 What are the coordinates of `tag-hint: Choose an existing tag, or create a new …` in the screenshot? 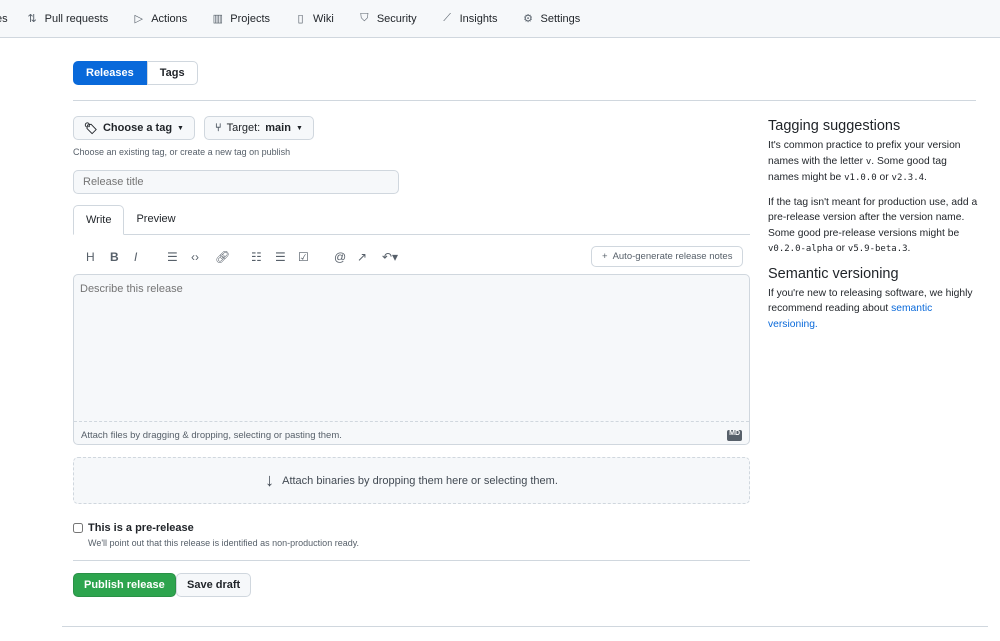 It's located at (182, 152).